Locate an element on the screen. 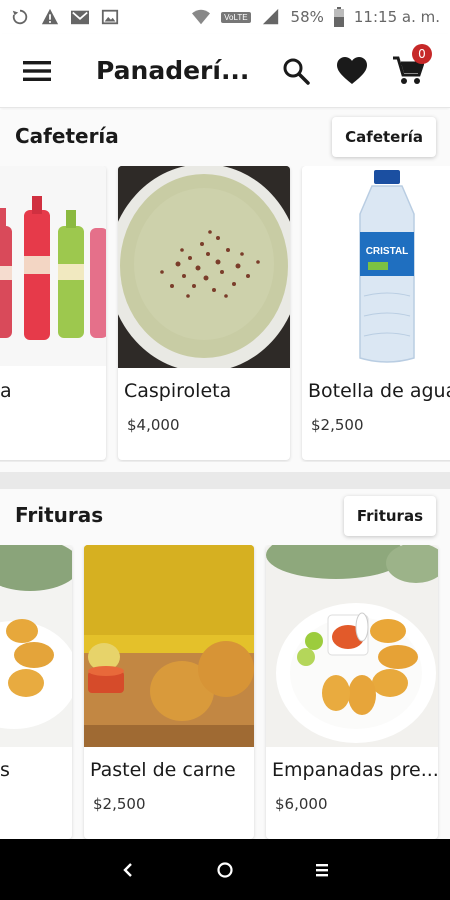 The width and height of the screenshot is (450, 900). cart-button: 0 is located at coordinates (408, 71).